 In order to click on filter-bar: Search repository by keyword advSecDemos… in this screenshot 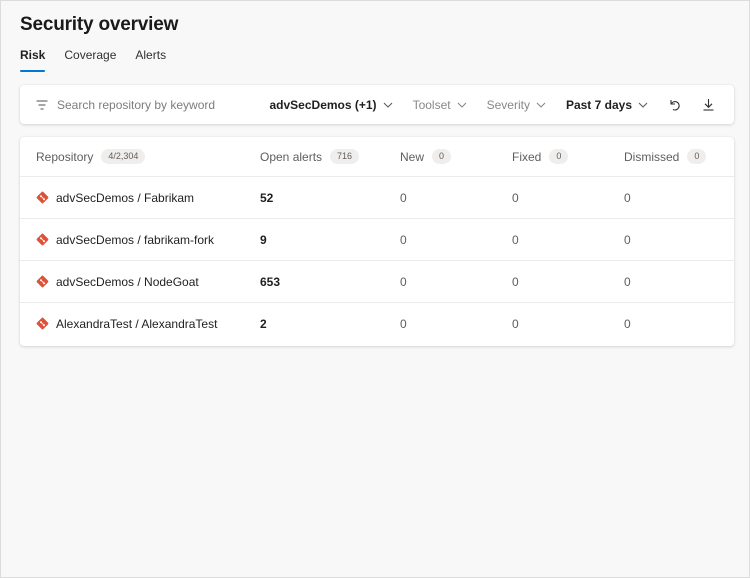, I will do `click(377, 104)`.